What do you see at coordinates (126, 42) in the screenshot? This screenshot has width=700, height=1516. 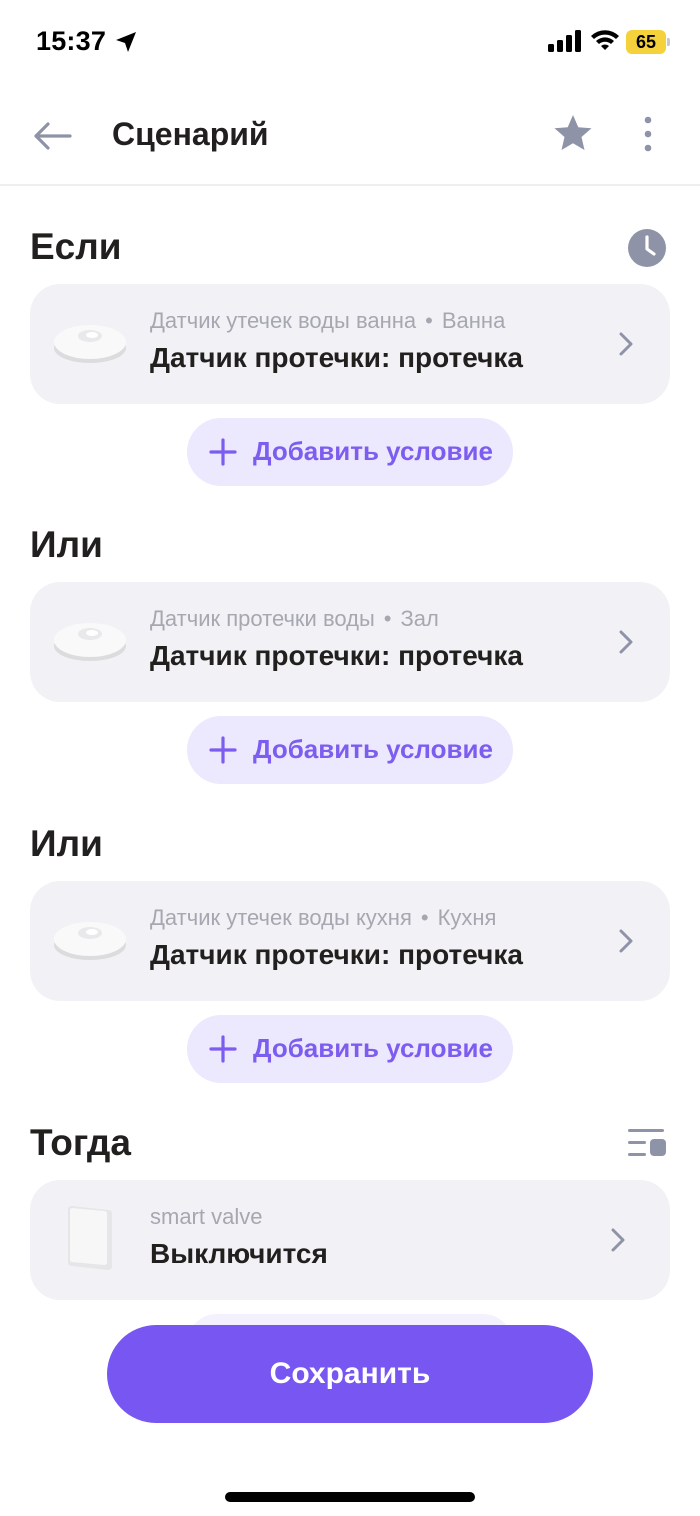 I see `location-arrow-icon` at bounding box center [126, 42].